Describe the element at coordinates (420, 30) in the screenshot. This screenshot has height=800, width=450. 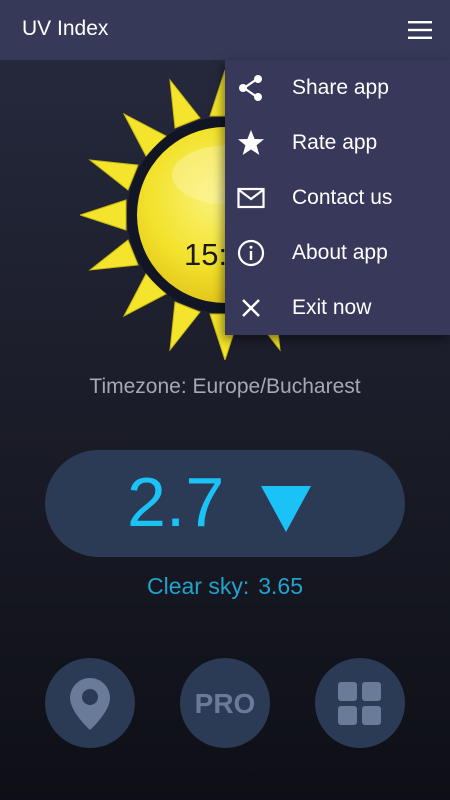
I see `hamburger-menu-icon` at that location.